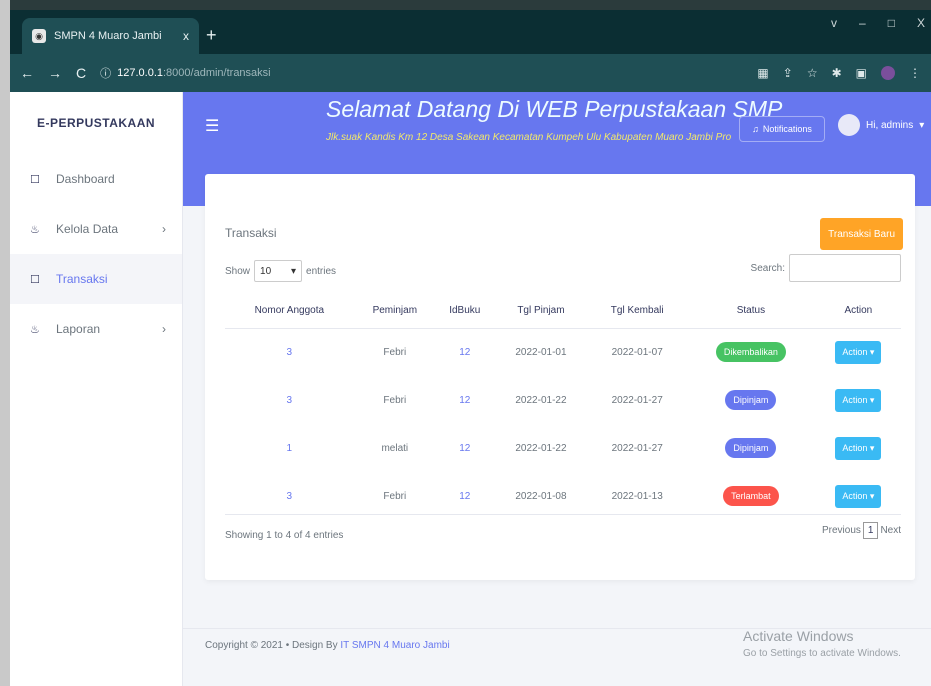  What do you see at coordinates (27, 73) in the screenshot?
I see `back-icon: ←` at bounding box center [27, 73].